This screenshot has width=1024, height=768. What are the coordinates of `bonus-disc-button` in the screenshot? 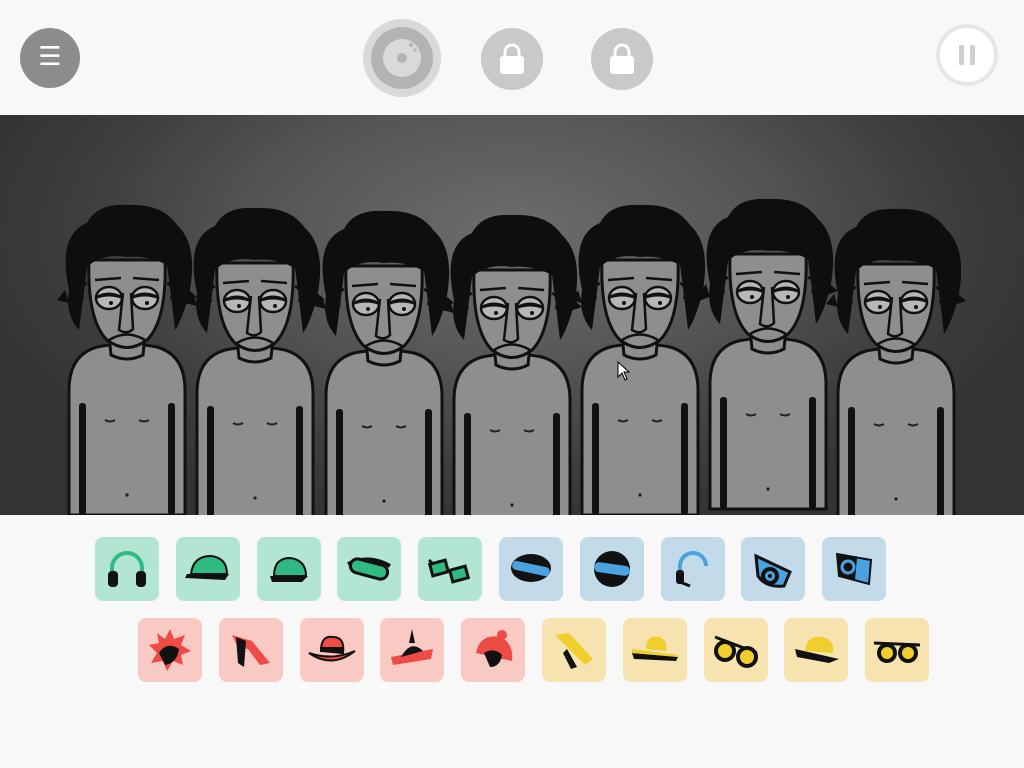 It's located at (402, 58).